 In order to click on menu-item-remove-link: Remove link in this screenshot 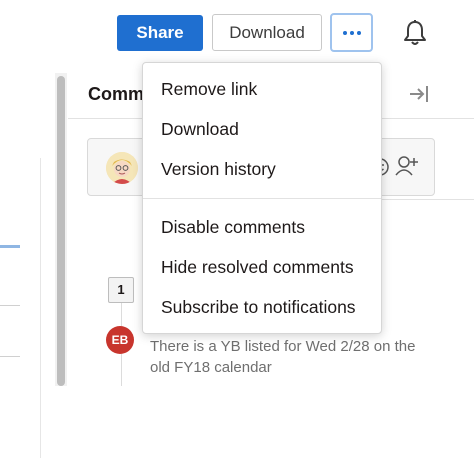, I will do `click(209, 89)`.